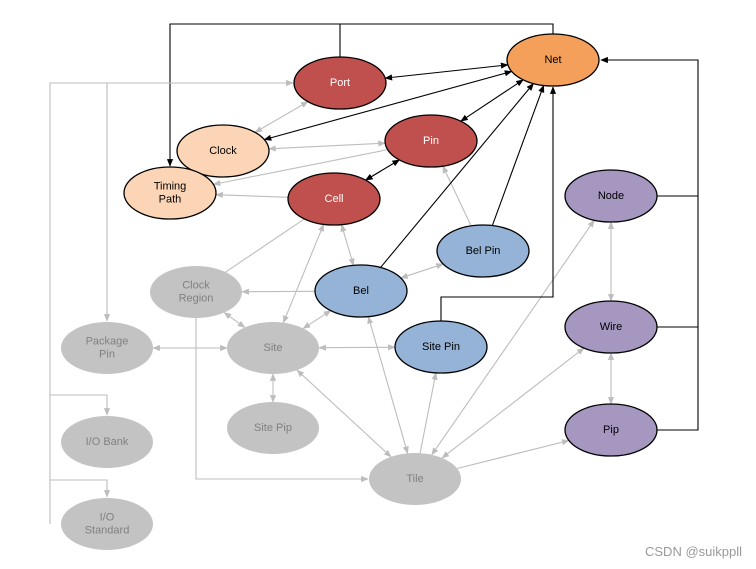 The width and height of the screenshot is (756, 569). What do you see at coordinates (80, 488) in the screenshot?
I see `edge-bus-iostd` at bounding box center [80, 488].